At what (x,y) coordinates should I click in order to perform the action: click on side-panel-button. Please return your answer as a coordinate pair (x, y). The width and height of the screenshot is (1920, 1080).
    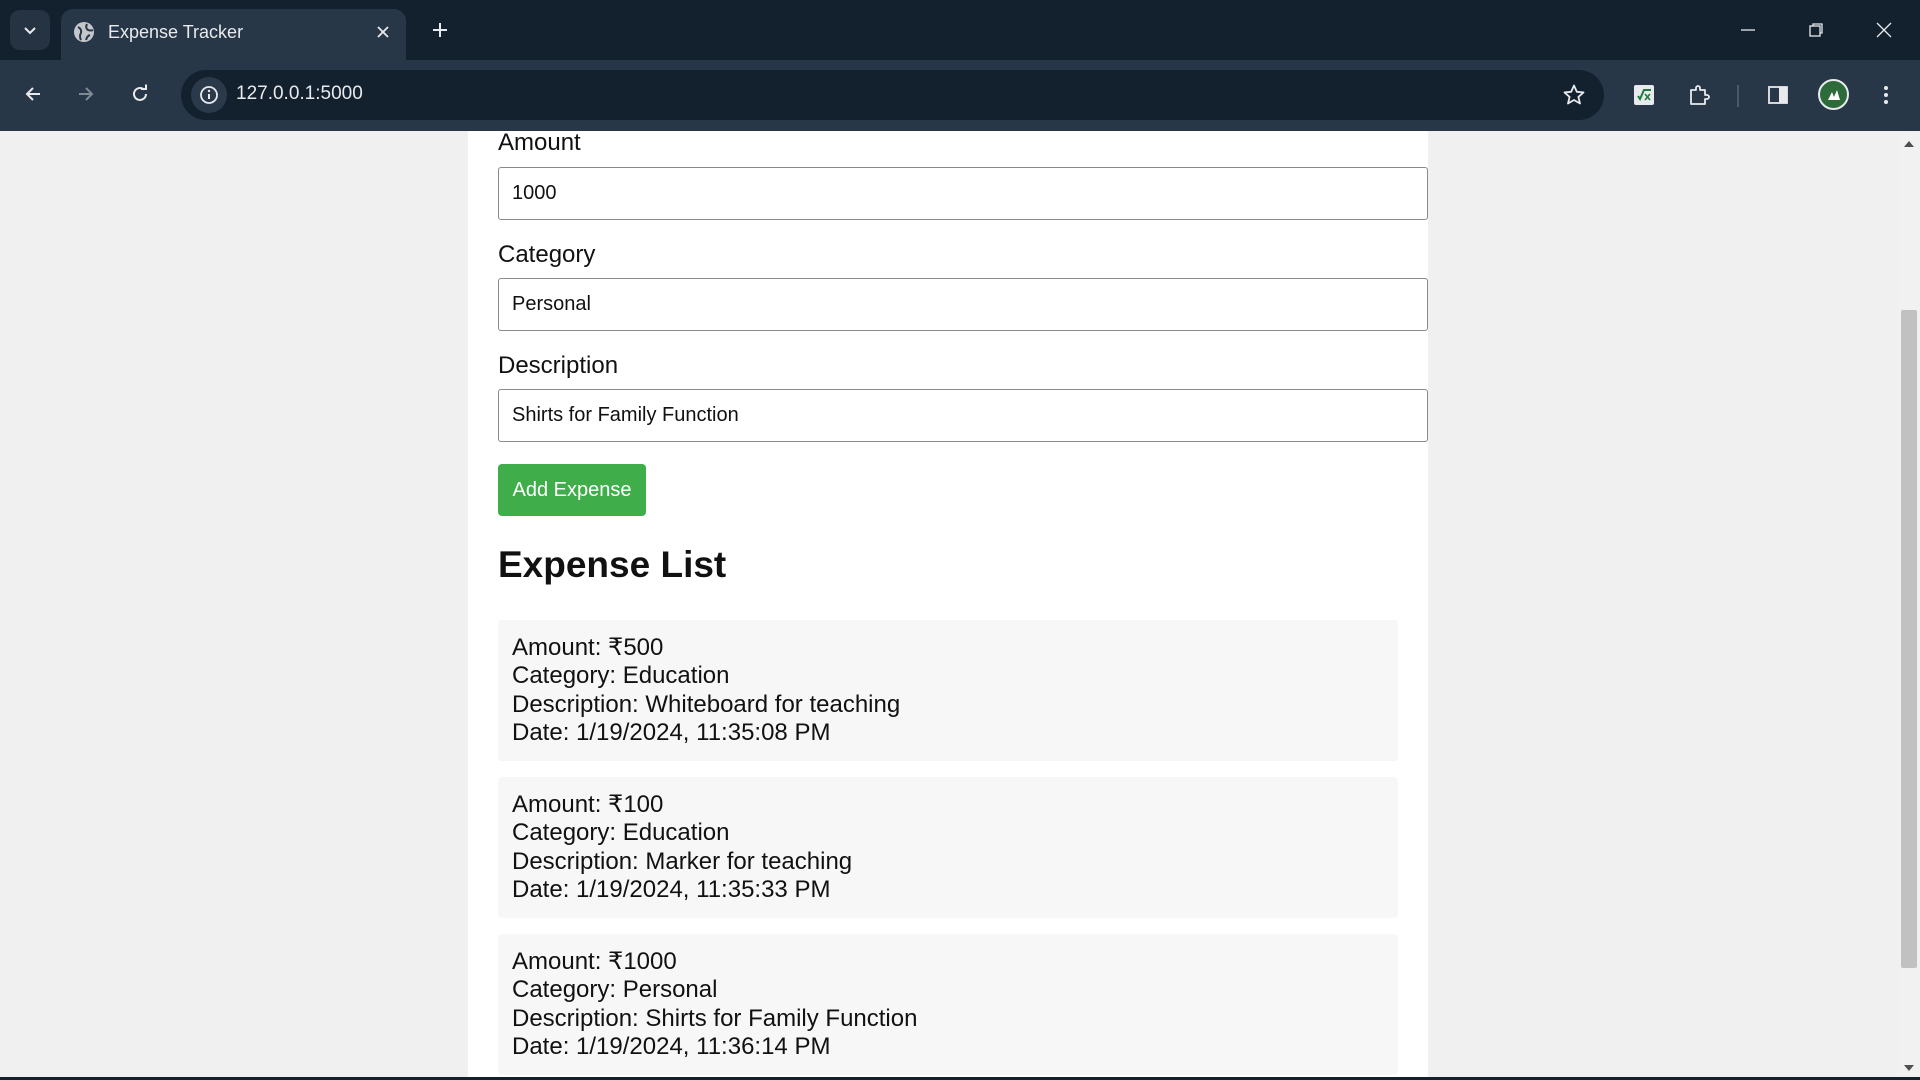
    Looking at the image, I should click on (1778, 95).